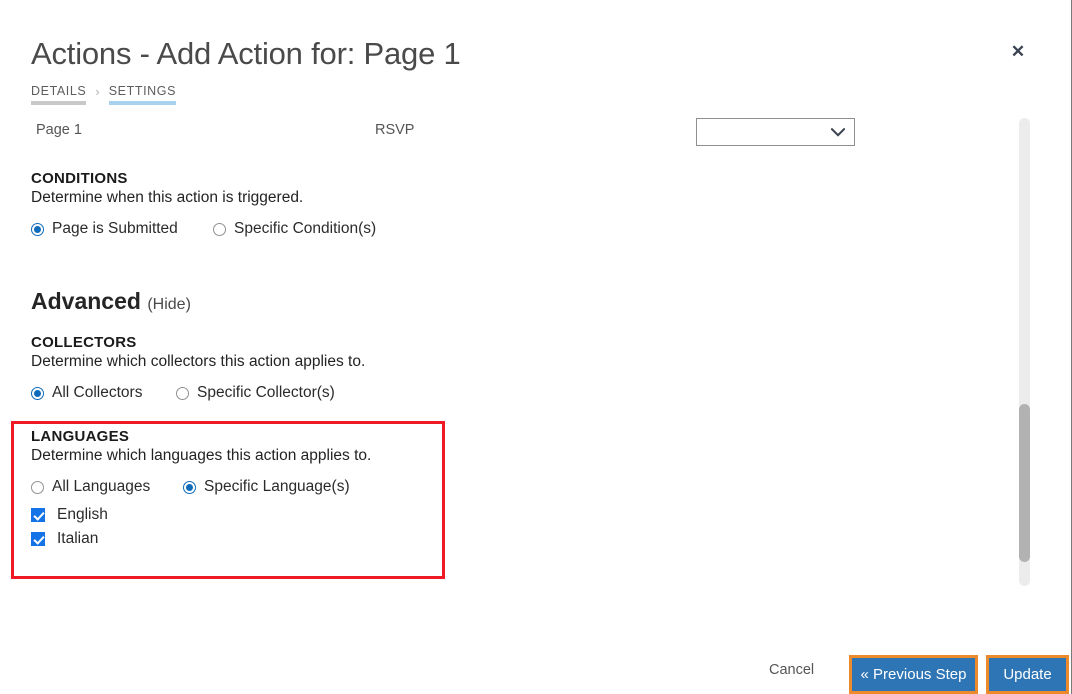  I want to click on checkbox-english: English, so click(201, 515).